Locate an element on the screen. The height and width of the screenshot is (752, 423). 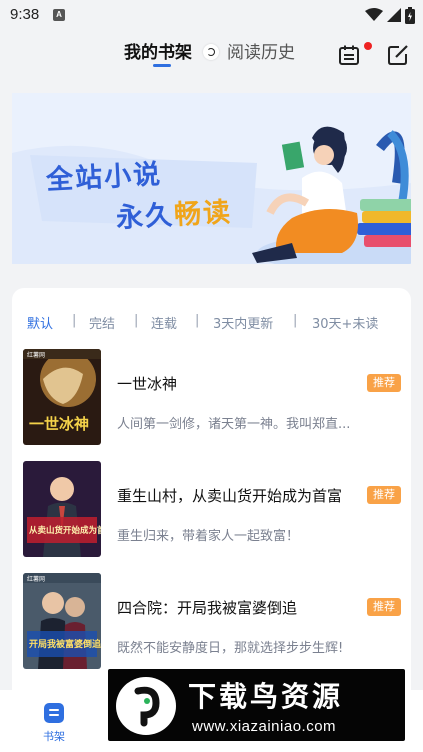
top-nav: 我的书架 阅读历史 is located at coordinates (211, 55).